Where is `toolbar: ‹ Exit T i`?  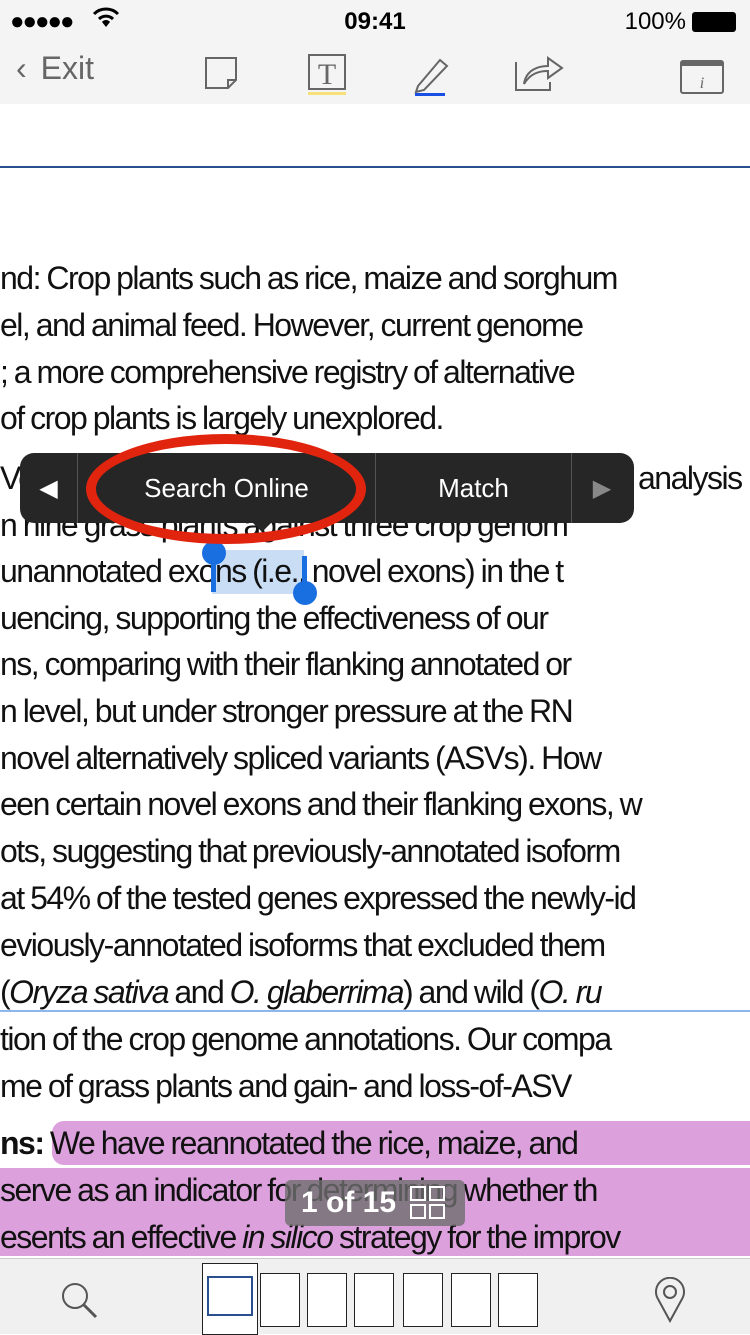
toolbar: ‹ Exit T i is located at coordinates (375, 72).